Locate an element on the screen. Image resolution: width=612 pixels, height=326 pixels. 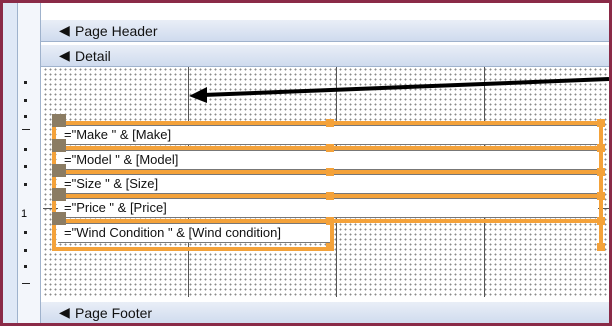
textbox-size: ="Size " & [Size] is located at coordinates (328, 184).